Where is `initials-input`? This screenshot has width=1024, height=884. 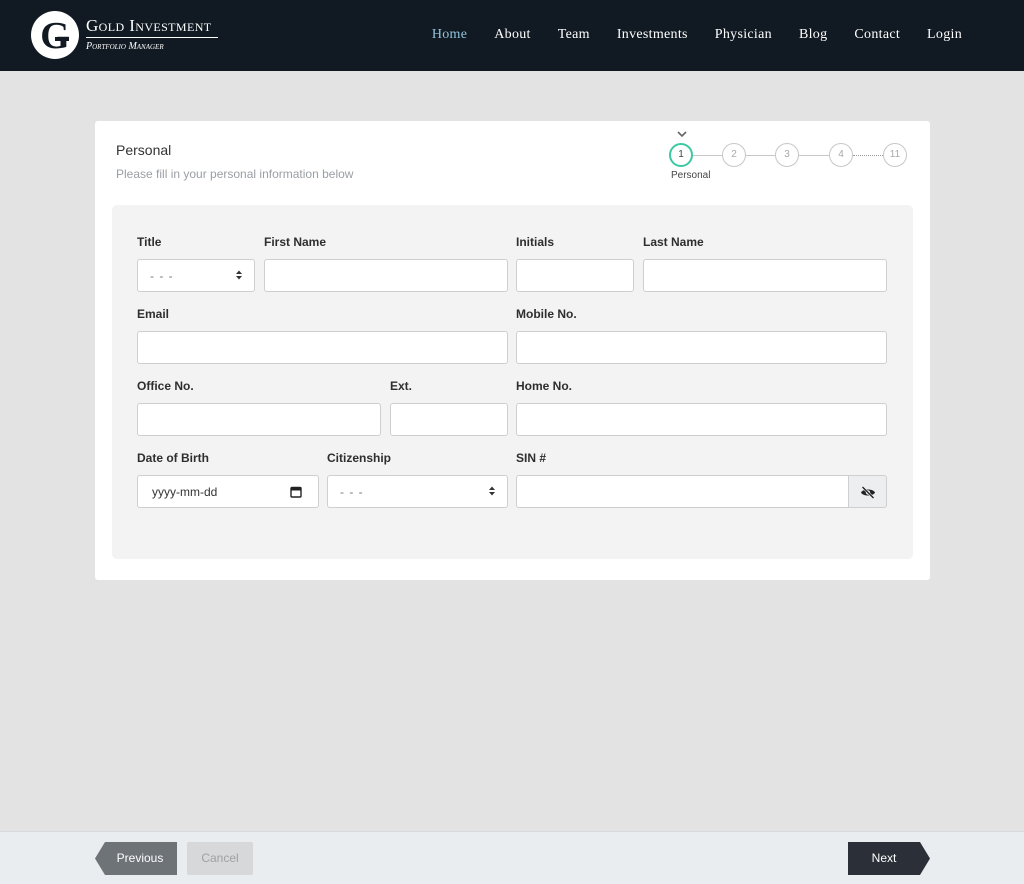
initials-input is located at coordinates (575, 275).